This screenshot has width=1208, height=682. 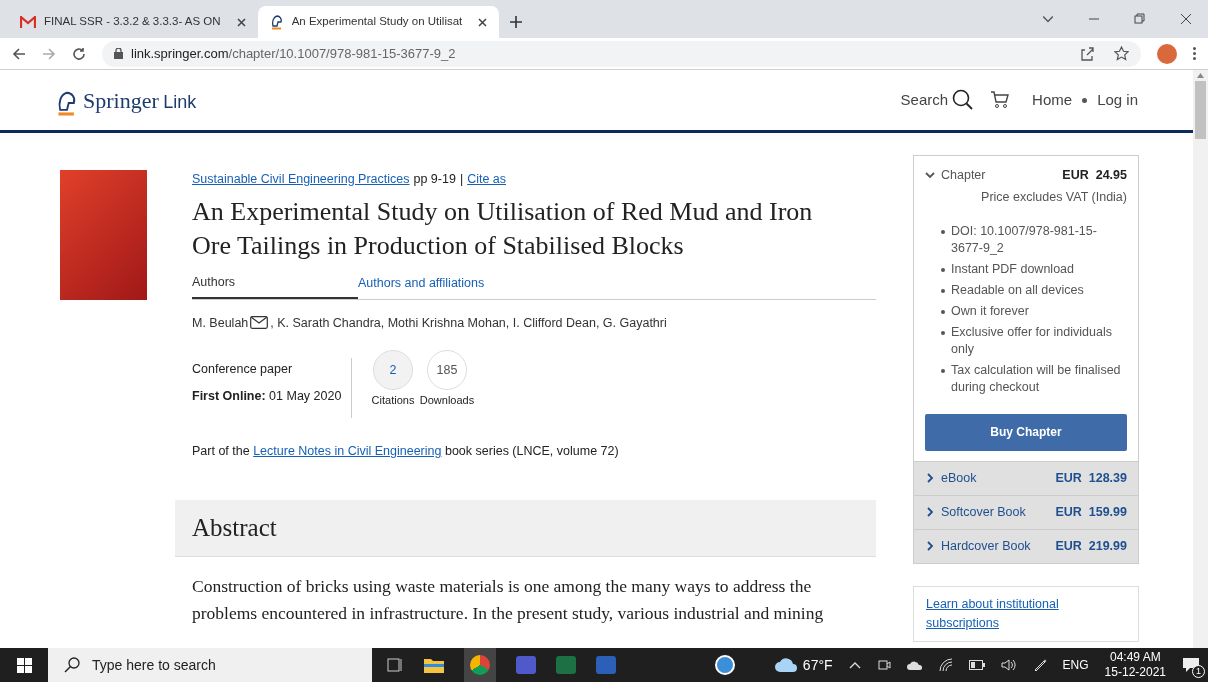 I want to click on profile-avatar, so click(x=1167, y=53).